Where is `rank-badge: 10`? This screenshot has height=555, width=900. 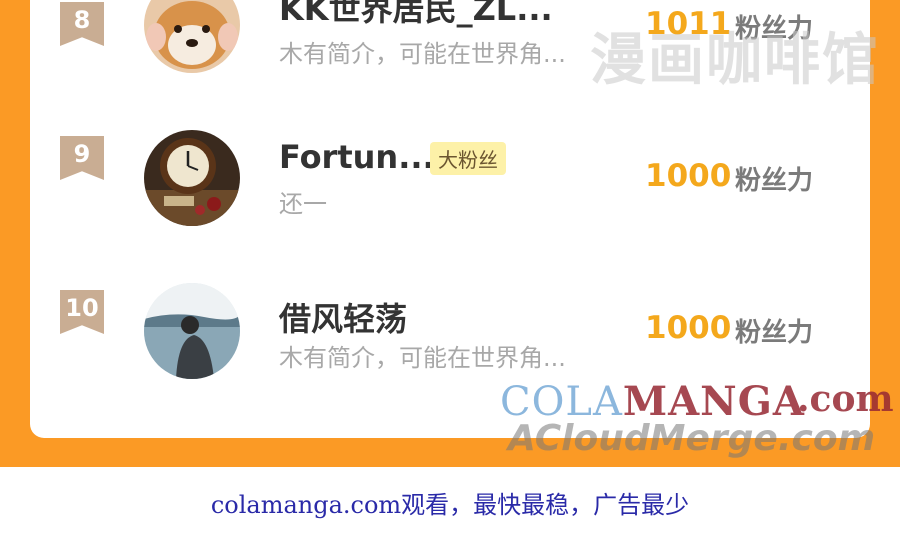 rank-badge: 10 is located at coordinates (82, 312).